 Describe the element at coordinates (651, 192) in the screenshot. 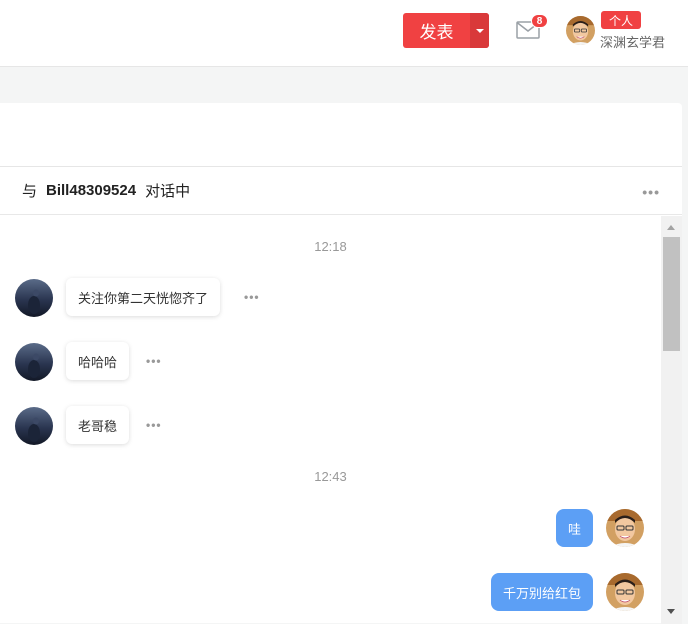

I see `more-options-icon: •••` at that location.